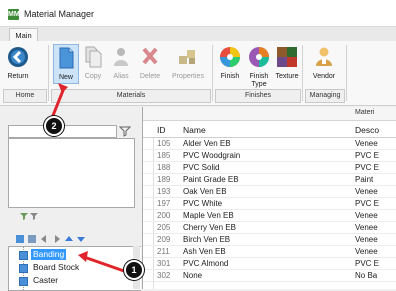  I want to click on annotation-arrows, so click(87, 178).